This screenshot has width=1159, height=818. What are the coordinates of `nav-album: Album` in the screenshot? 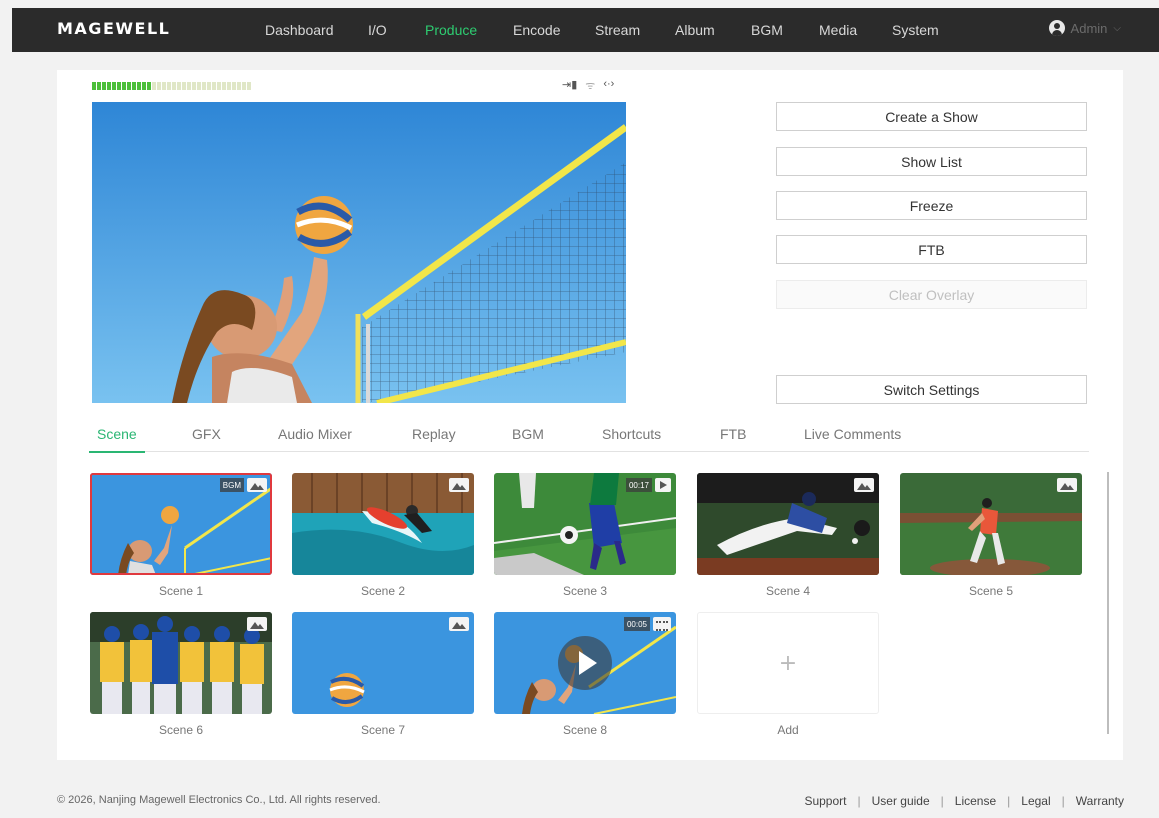 It's located at (695, 30).